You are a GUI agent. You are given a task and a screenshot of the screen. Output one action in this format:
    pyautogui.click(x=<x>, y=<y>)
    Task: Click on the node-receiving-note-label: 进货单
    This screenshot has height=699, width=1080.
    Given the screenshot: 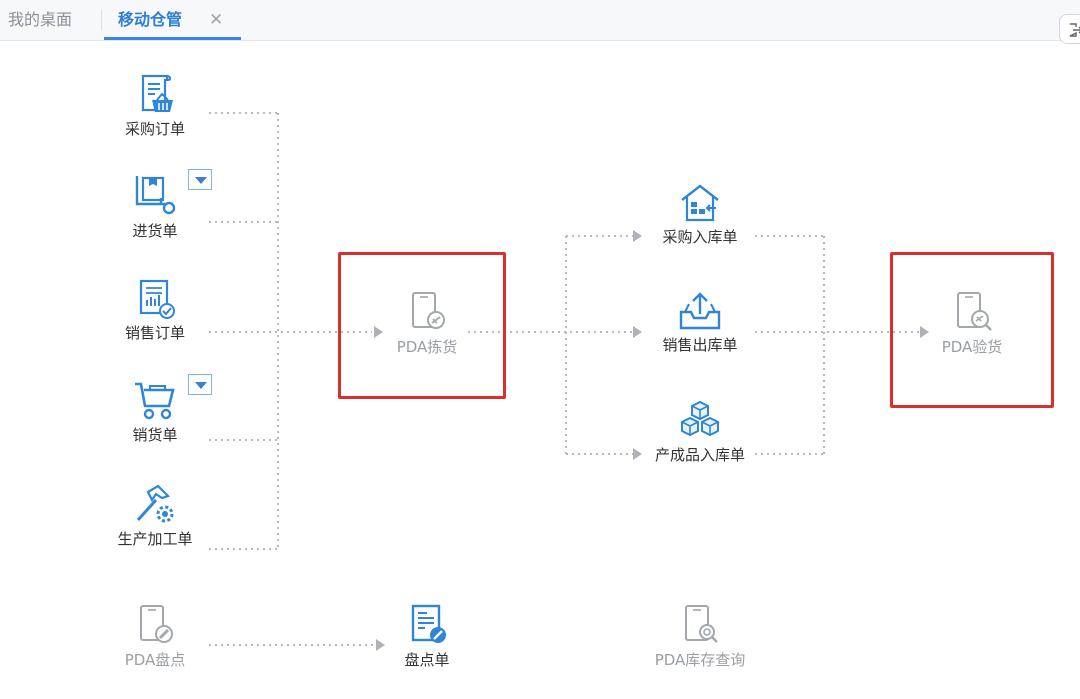 What is the action you would take?
    pyautogui.click(x=155, y=231)
    